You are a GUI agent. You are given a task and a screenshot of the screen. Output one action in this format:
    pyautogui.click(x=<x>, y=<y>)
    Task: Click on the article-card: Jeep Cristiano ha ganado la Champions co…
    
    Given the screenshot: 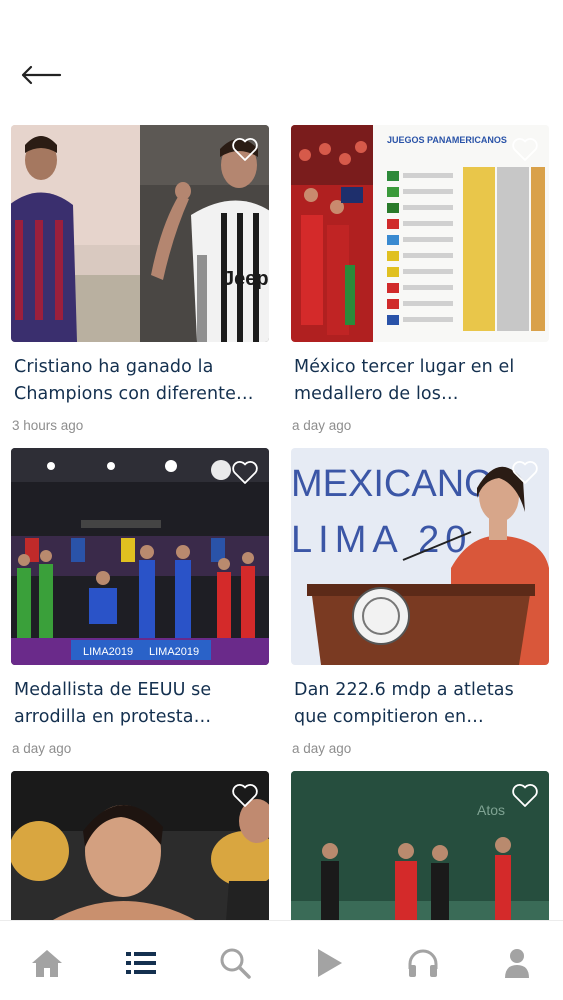 What is the action you would take?
    pyautogui.click(x=140, y=279)
    